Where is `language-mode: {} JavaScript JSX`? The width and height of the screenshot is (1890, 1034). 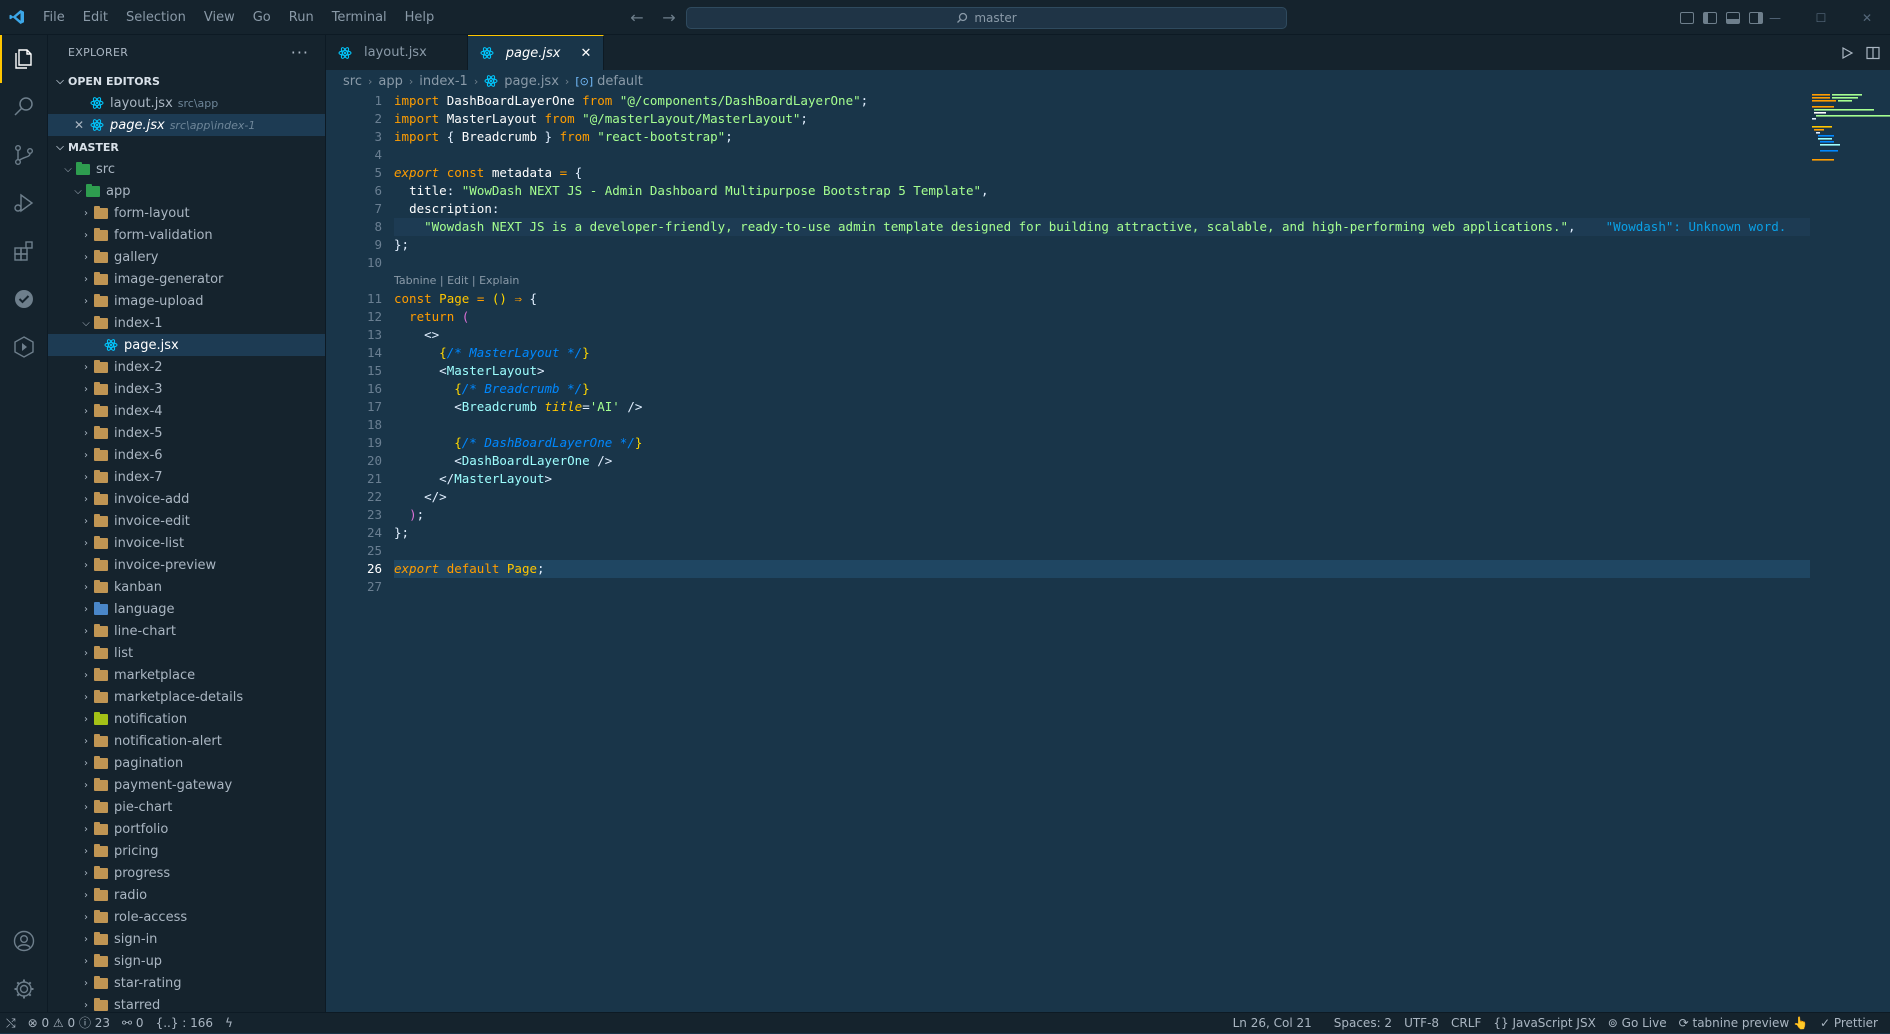
language-mode: {} JavaScript JSX is located at coordinates (1544, 1023).